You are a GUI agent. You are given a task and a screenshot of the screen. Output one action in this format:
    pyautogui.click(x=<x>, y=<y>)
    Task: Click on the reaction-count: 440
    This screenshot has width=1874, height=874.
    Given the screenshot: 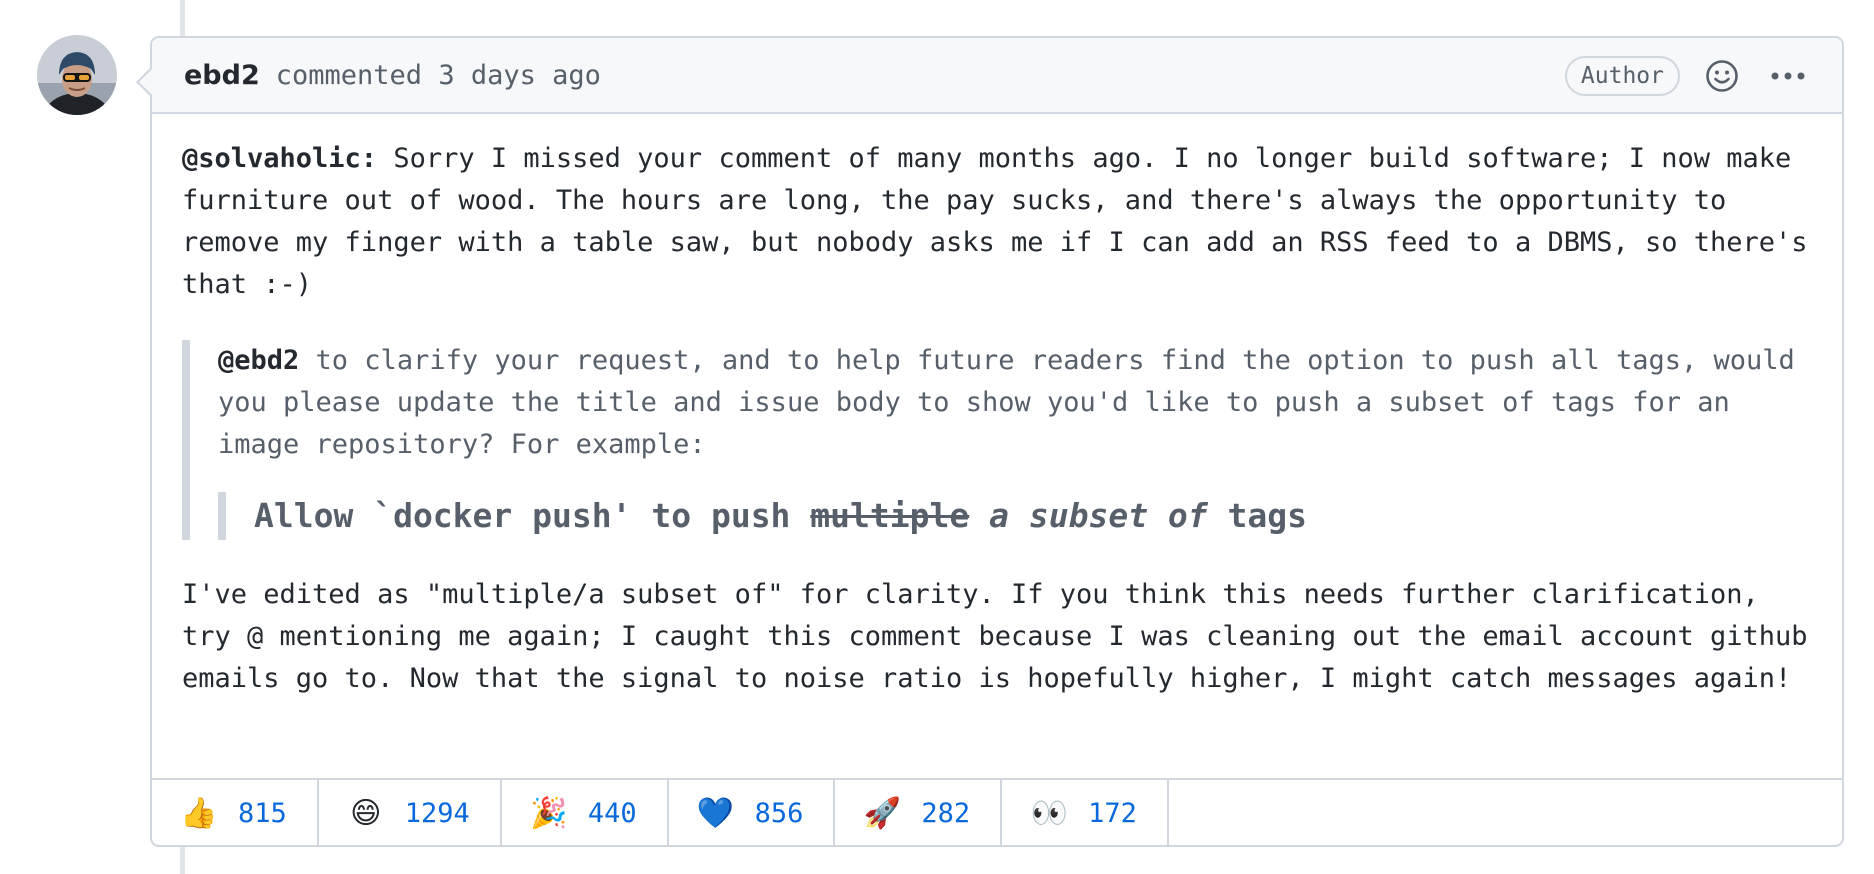 What is the action you would take?
    pyautogui.click(x=612, y=813)
    